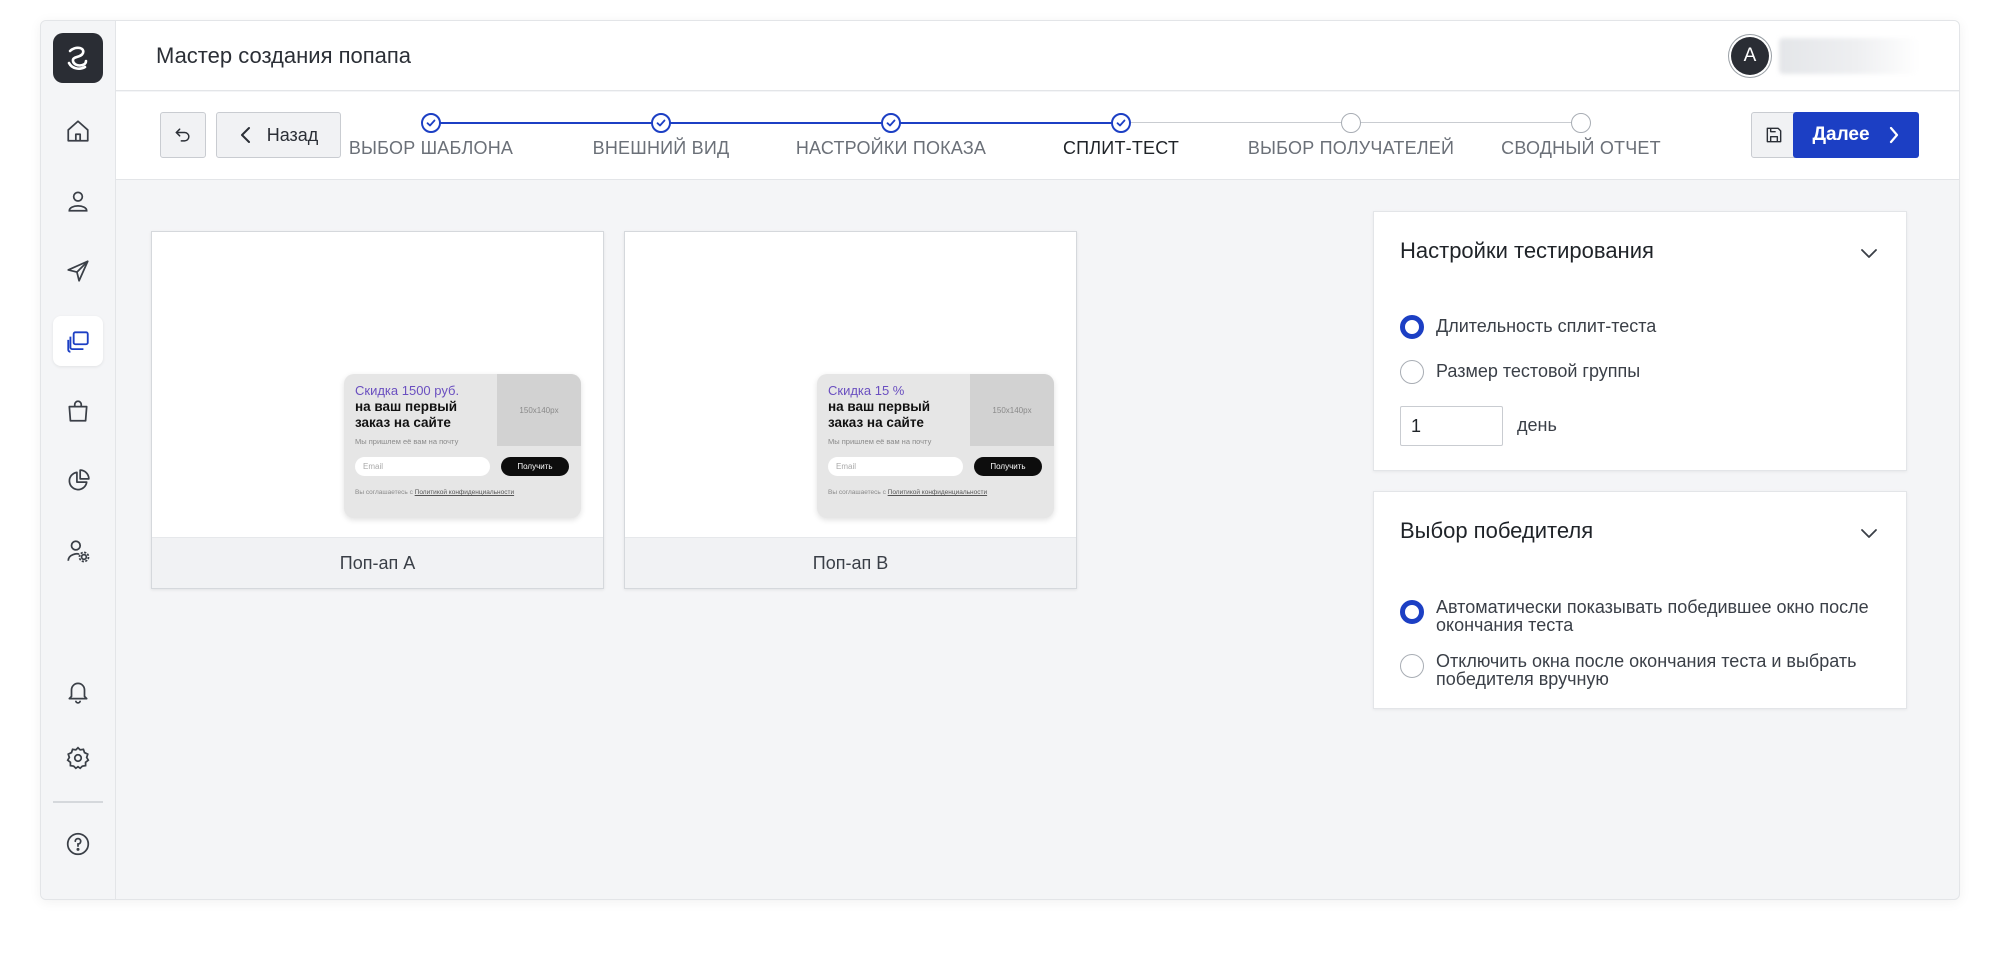 This screenshot has width=2000, height=959. What do you see at coordinates (1849, 56) in the screenshot?
I see `user-name-redacted` at bounding box center [1849, 56].